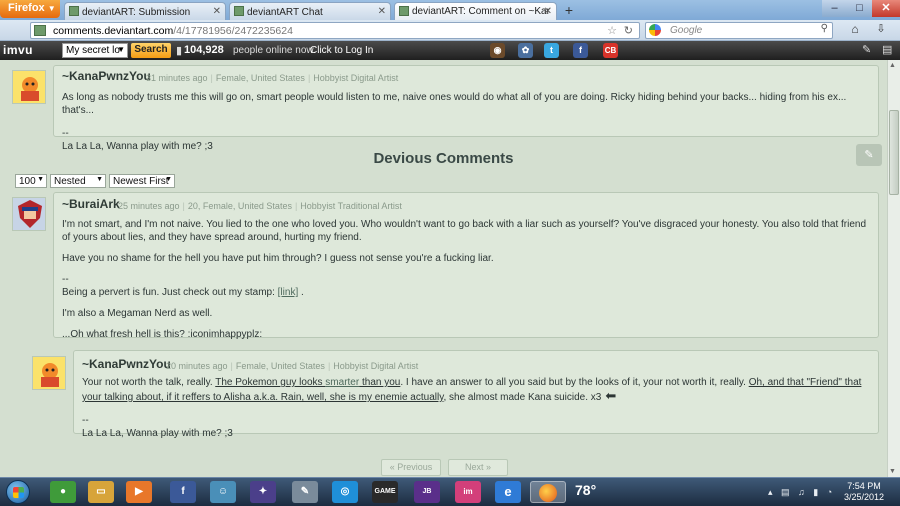  Describe the element at coordinates (881, 30) in the screenshot. I see `downloads-icon: ⇩` at that location.